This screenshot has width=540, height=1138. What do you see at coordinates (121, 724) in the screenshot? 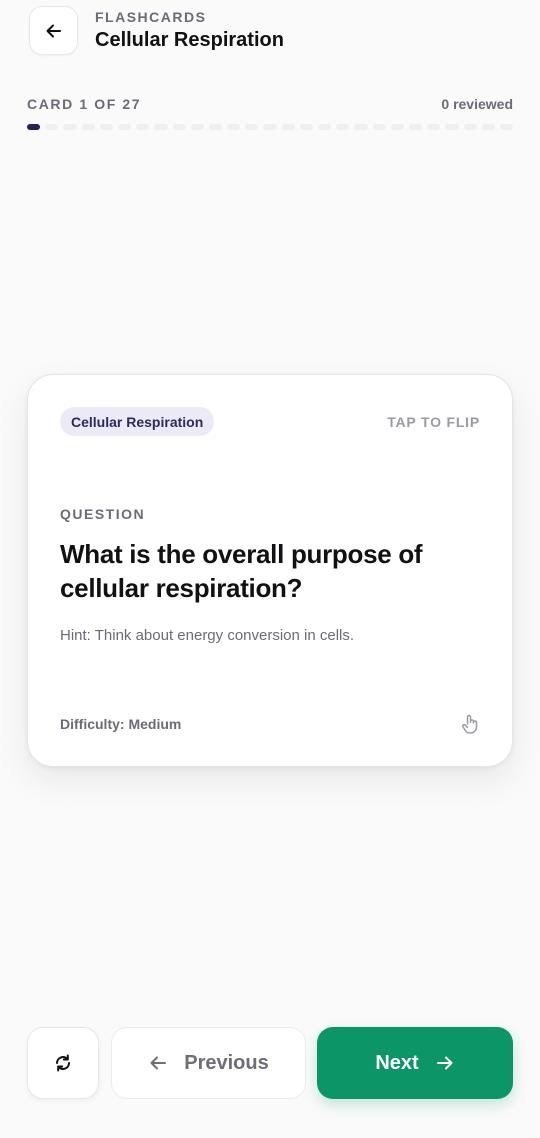
I see `difficulty-label: Difficulty: Medium` at bounding box center [121, 724].